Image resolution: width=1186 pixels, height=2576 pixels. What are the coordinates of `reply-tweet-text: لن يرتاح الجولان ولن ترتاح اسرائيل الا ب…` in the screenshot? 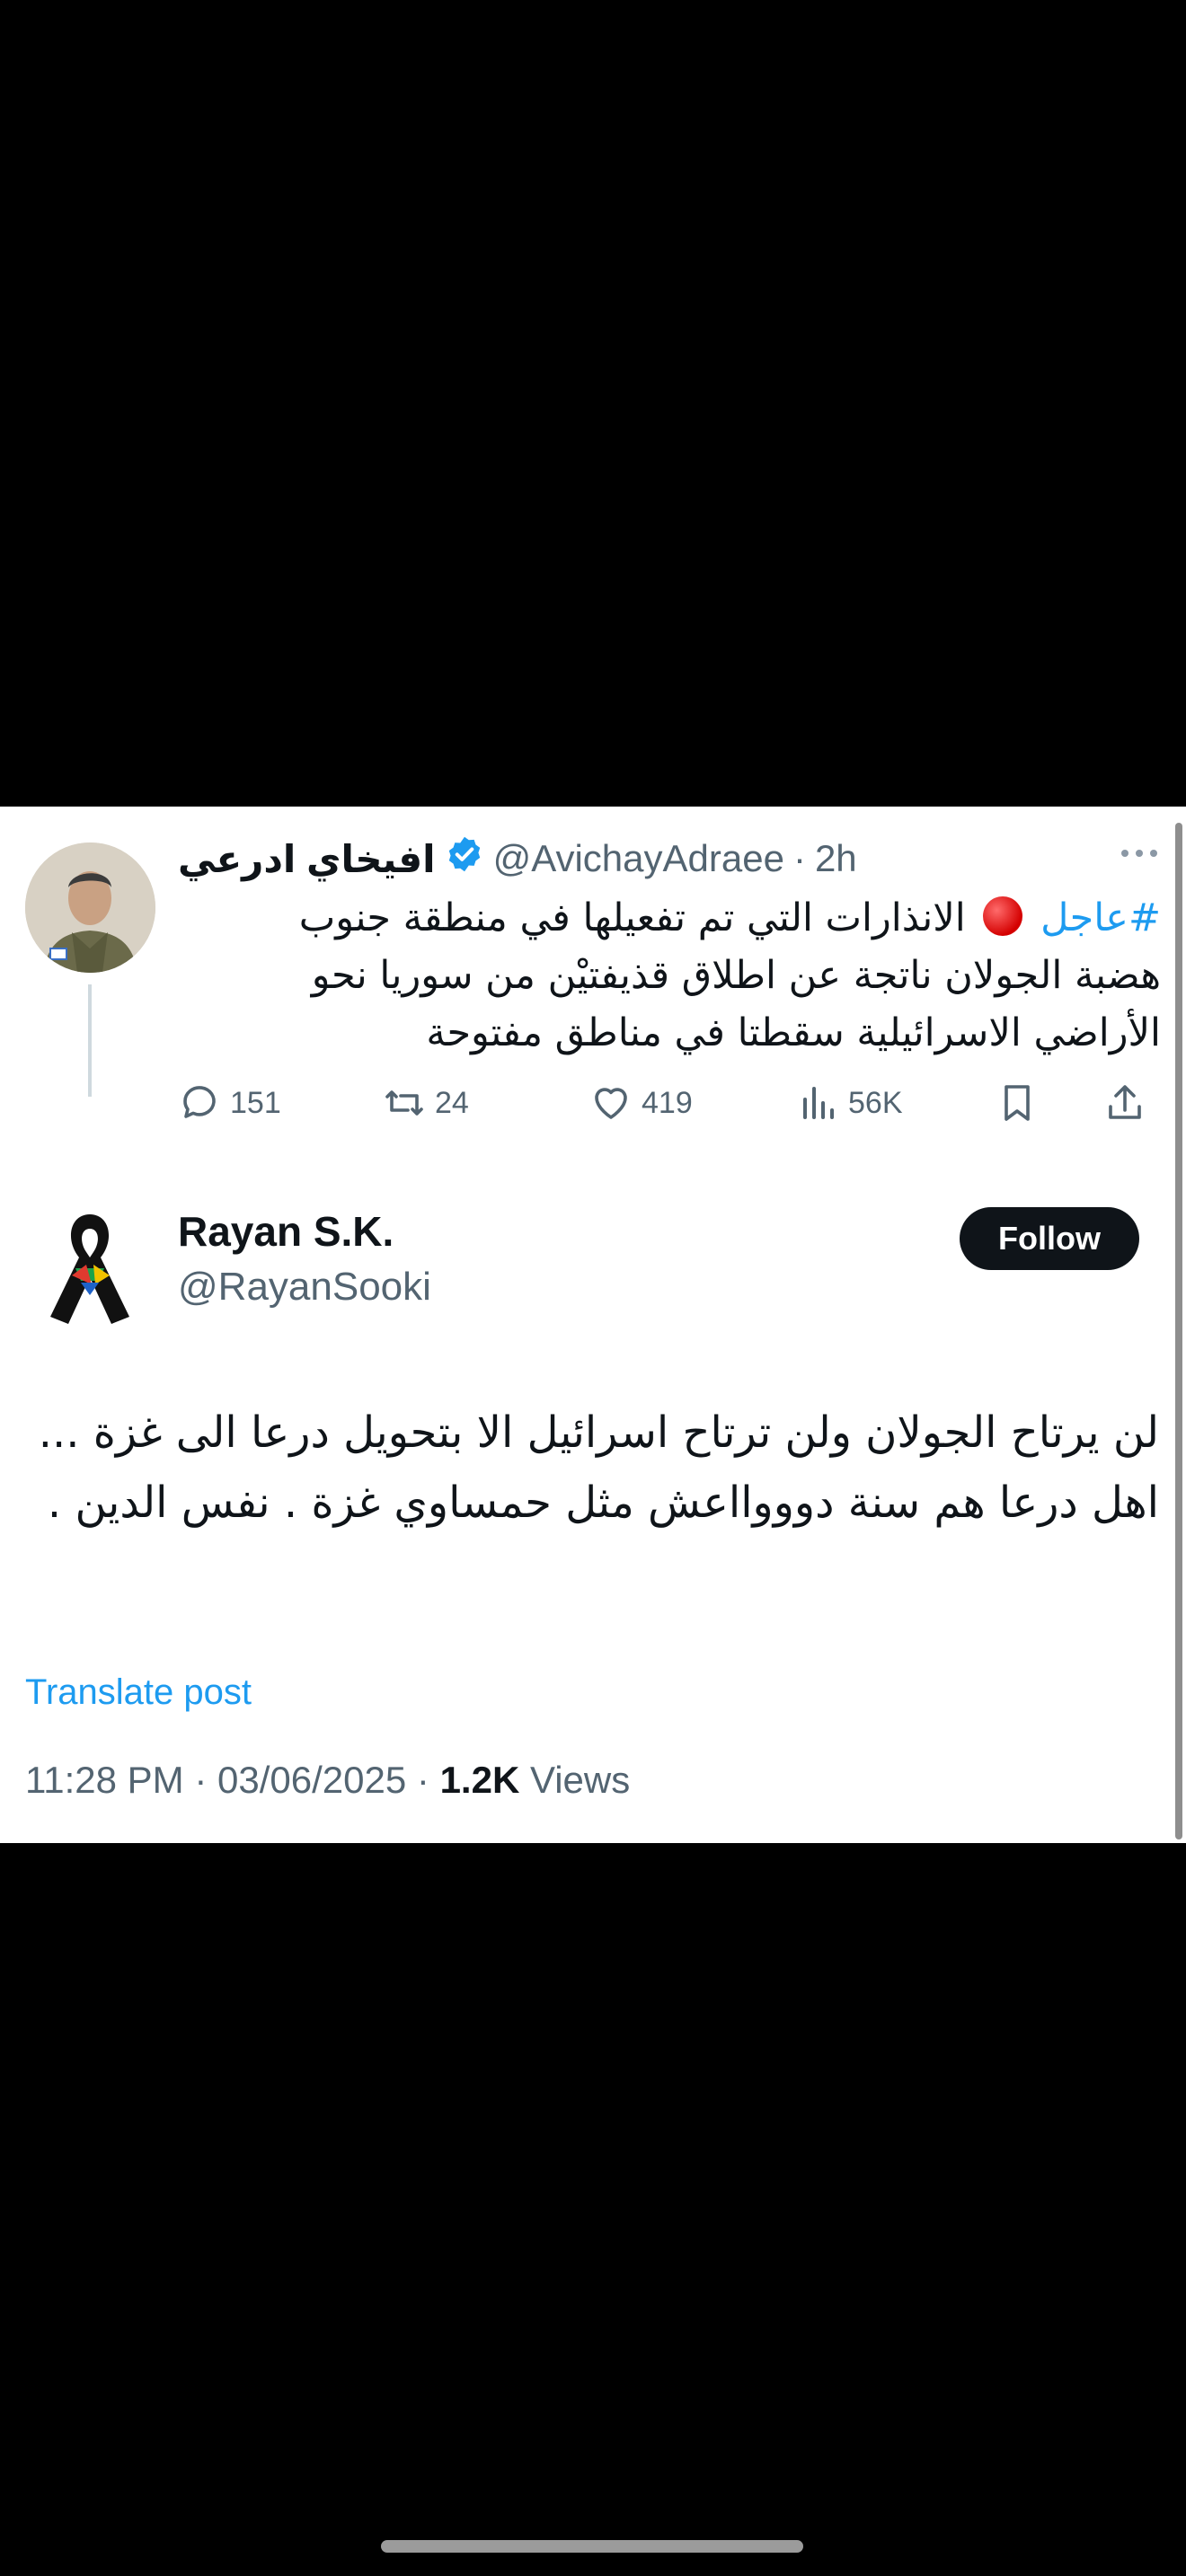 It's located at (598, 1467).